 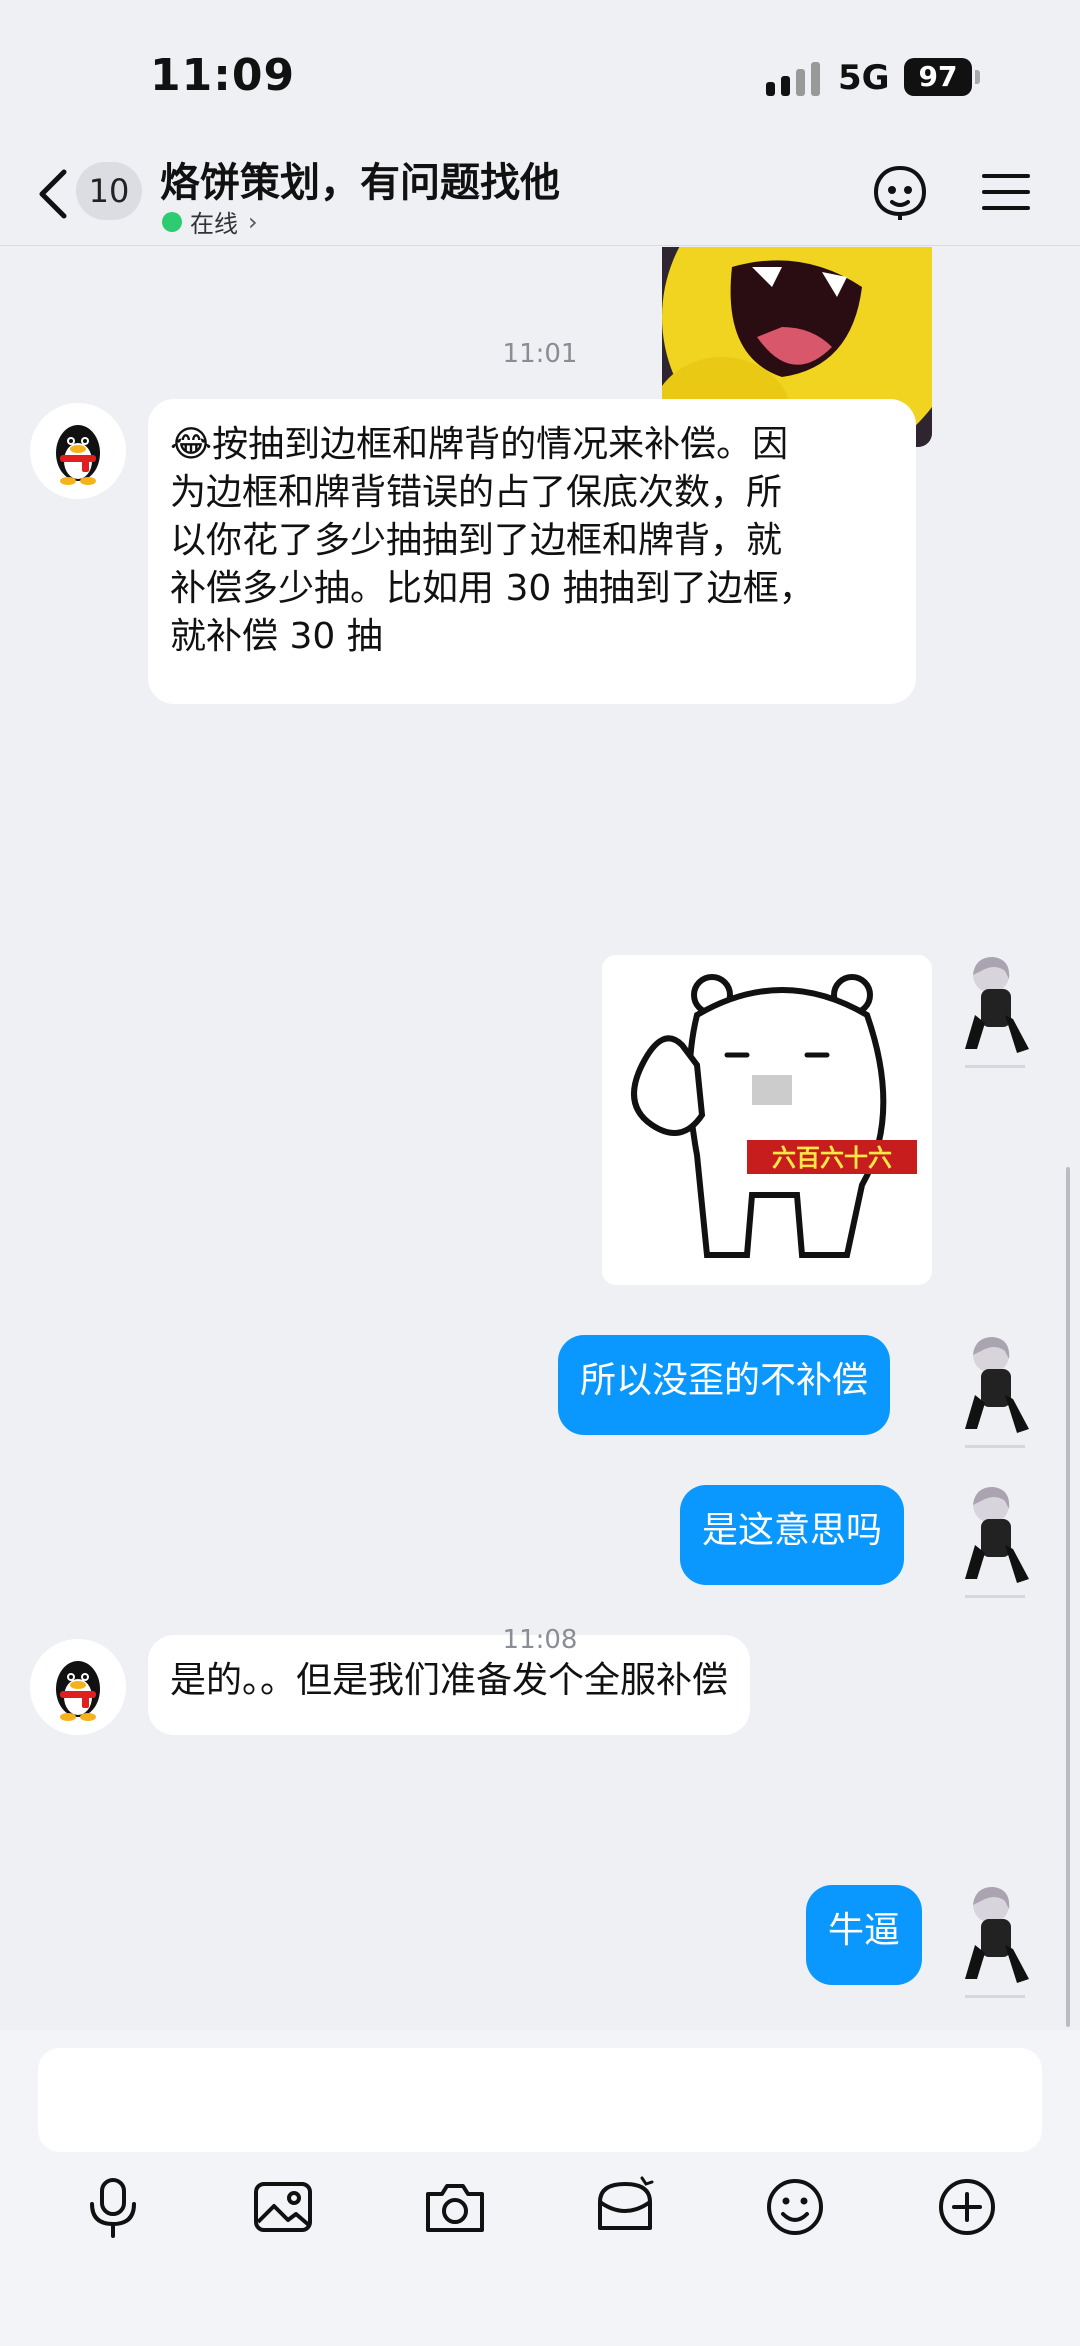 I want to click on signal-icon, so click(x=794, y=79).